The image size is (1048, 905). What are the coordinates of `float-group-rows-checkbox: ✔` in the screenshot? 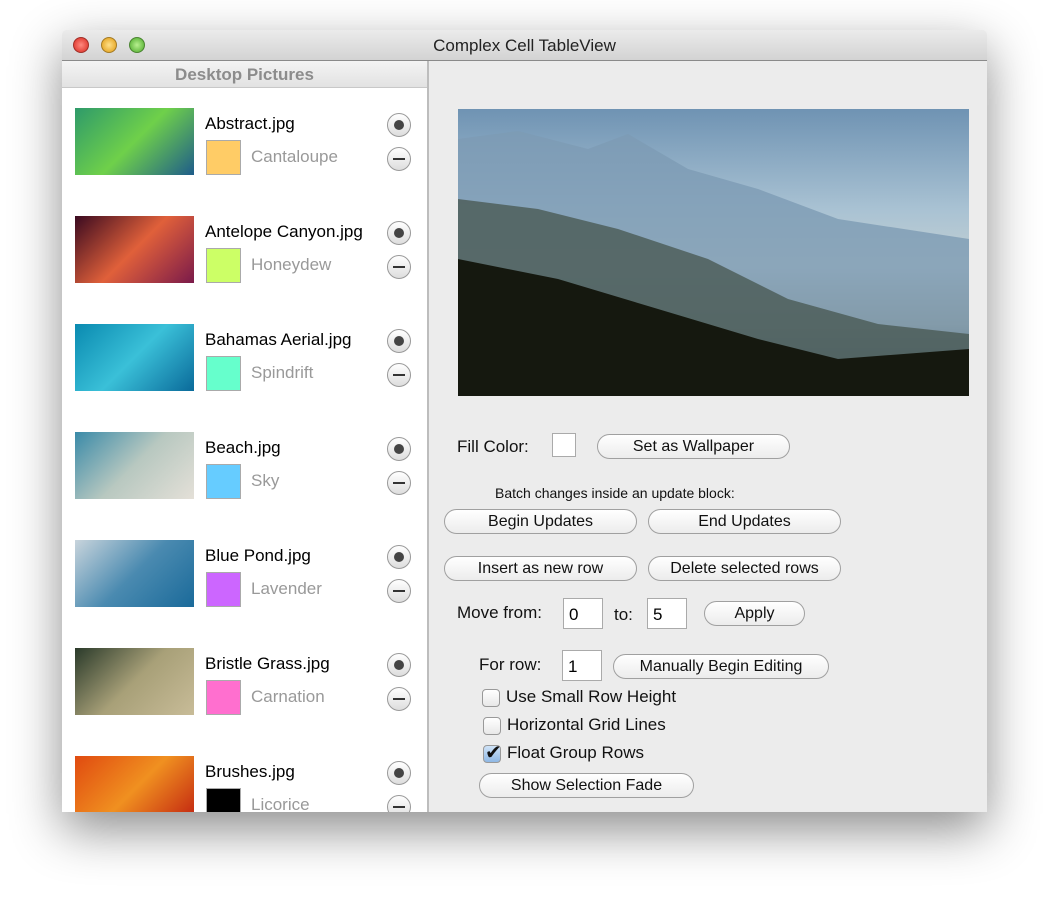 It's located at (492, 753).